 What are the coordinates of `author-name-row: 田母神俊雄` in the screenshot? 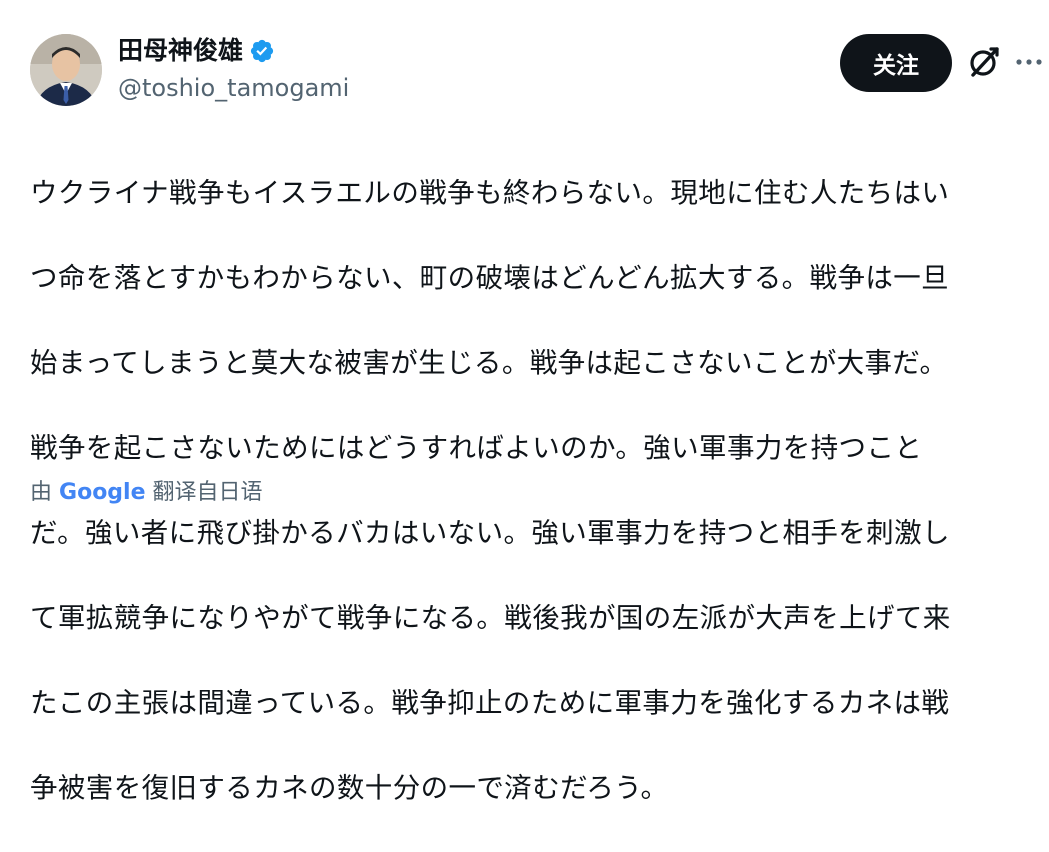 It's located at (196, 51).